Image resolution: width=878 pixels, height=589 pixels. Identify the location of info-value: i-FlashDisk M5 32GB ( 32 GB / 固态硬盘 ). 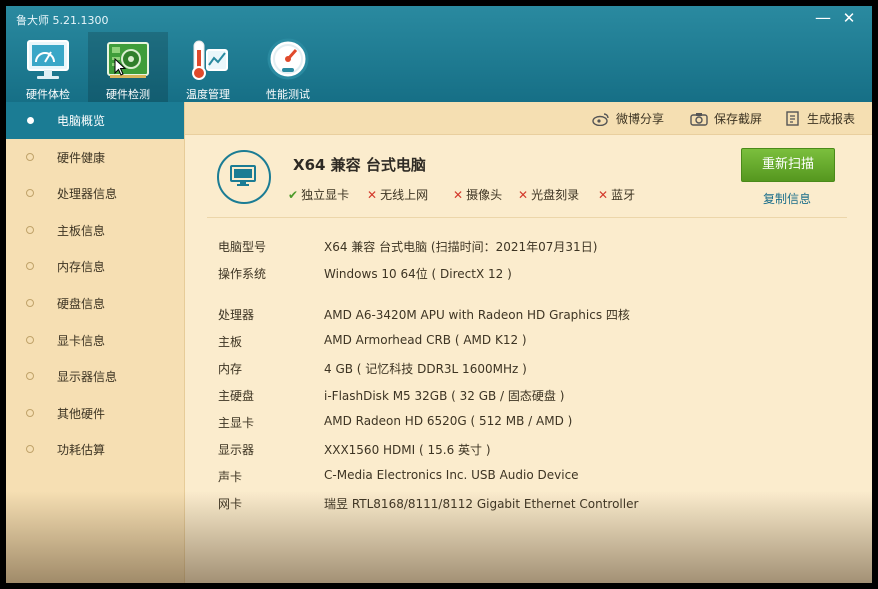
(444, 396).